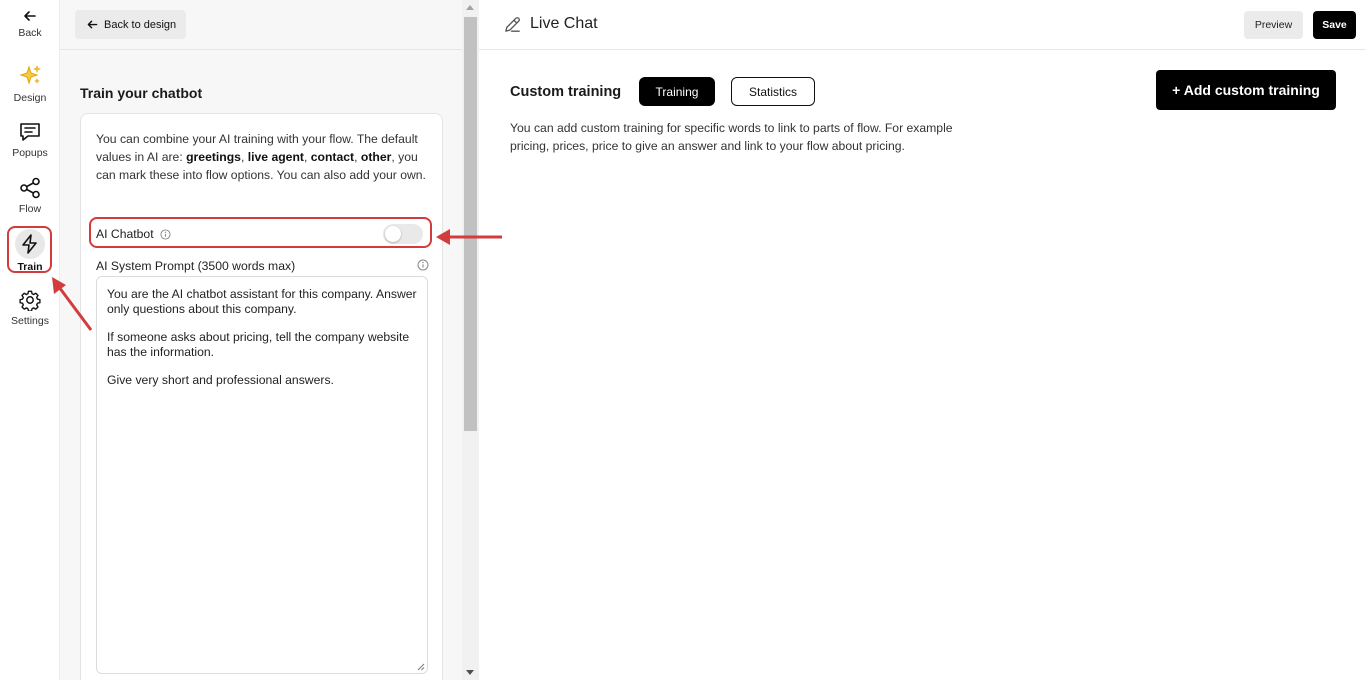  I want to click on tab-training: Training, so click(677, 91).